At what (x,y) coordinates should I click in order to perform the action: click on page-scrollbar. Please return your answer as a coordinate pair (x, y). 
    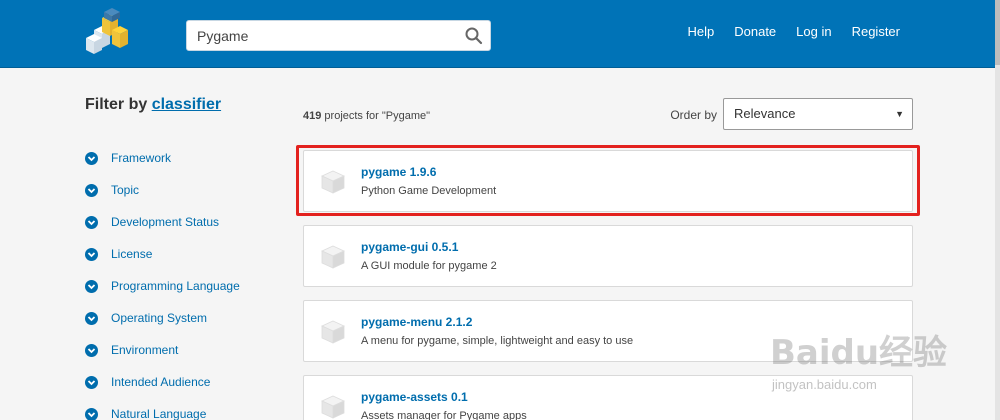
    Looking at the image, I should click on (997, 210).